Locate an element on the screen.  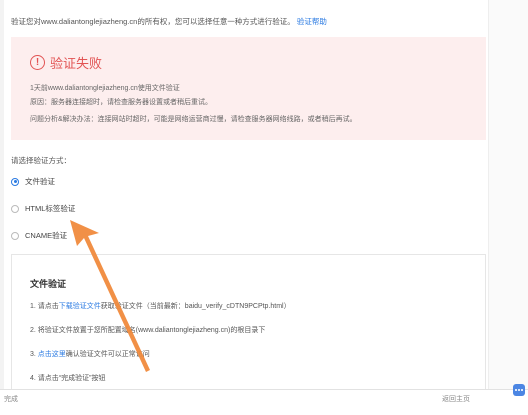
left-scroll-strip is located at coordinates (2, 207).